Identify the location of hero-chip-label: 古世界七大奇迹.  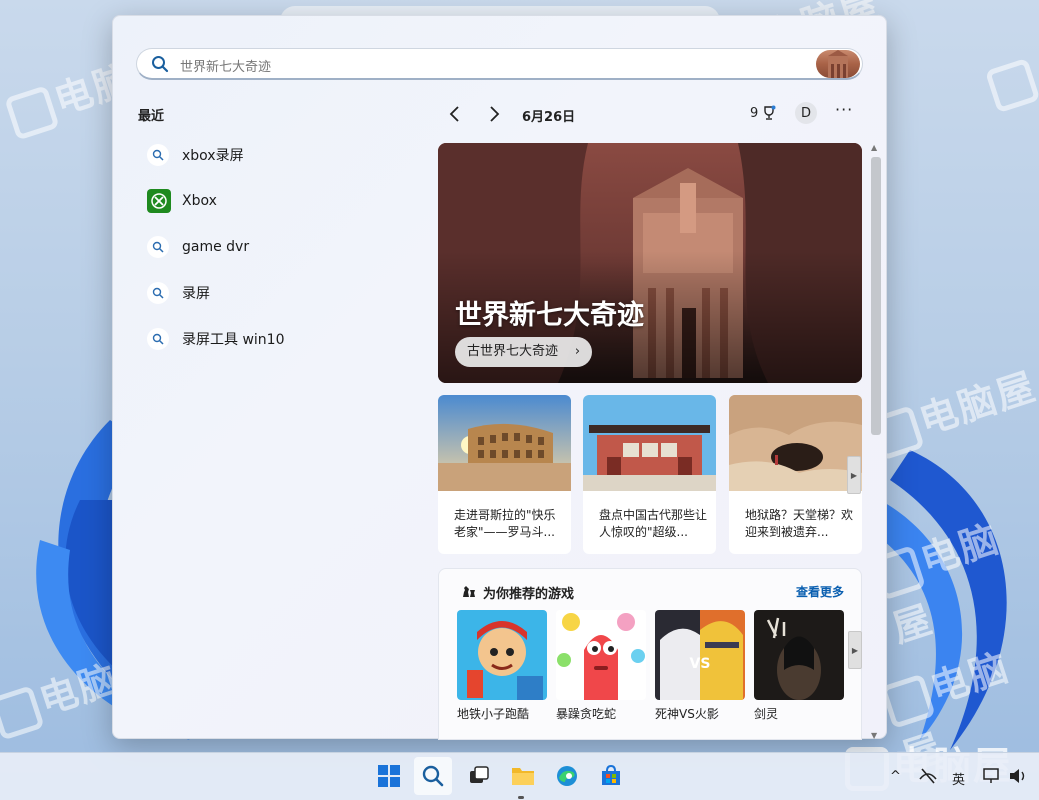
(513, 351).